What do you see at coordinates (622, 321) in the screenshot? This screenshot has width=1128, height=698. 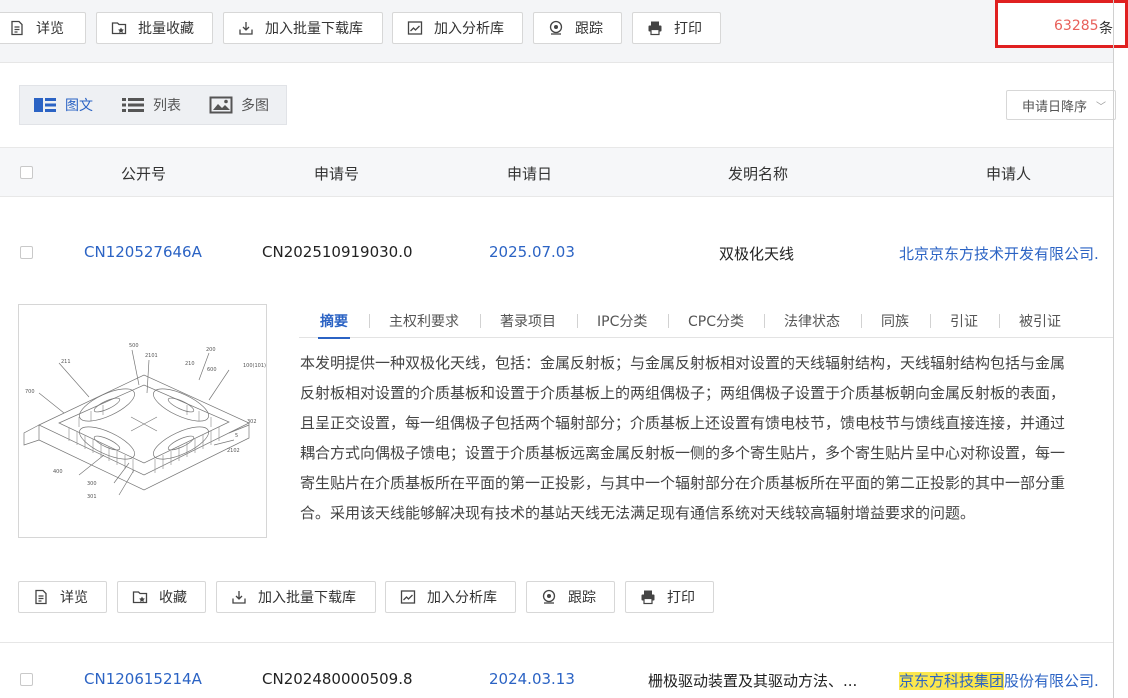 I see `tab-ipc: IPC分类` at bounding box center [622, 321].